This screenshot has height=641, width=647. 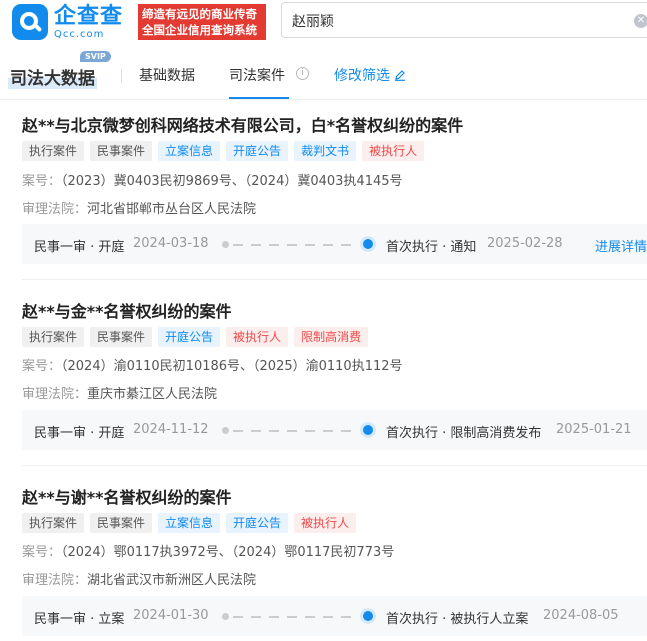 I want to click on judicial-bigdata-title: 司法大数据, so click(x=52, y=76).